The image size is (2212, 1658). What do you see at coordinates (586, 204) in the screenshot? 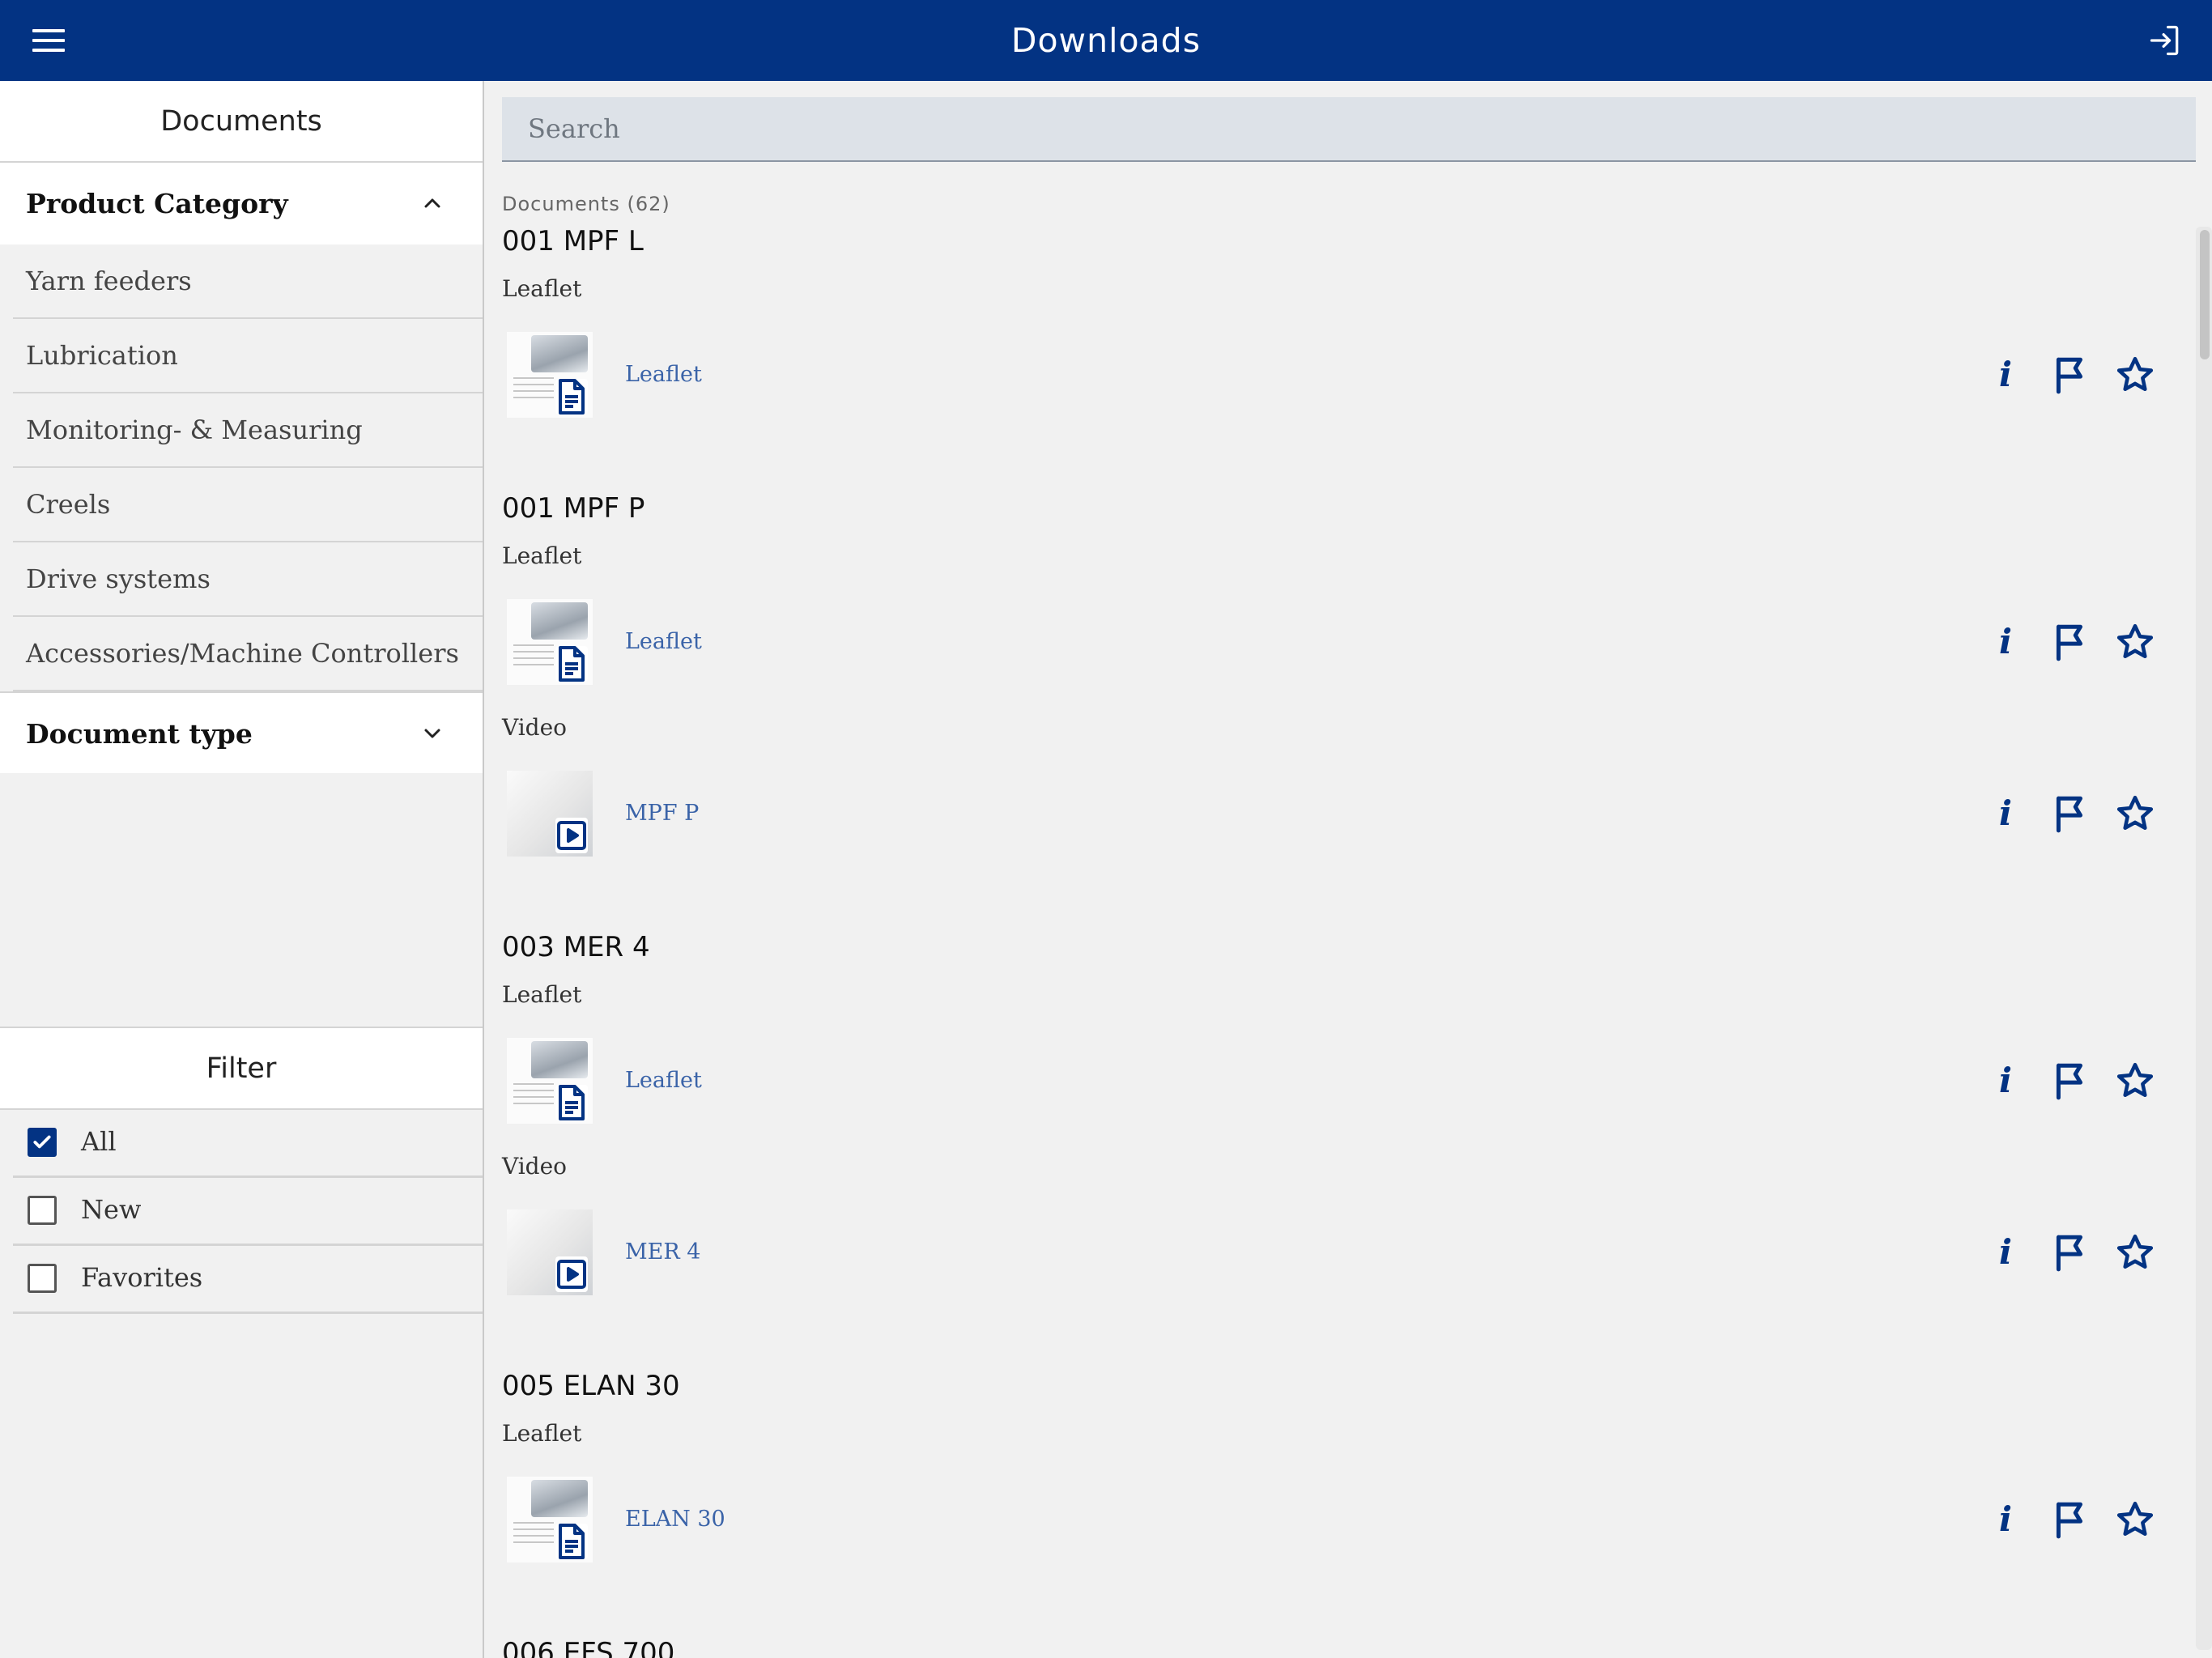
I see `documents-count: Documents (62)` at bounding box center [586, 204].